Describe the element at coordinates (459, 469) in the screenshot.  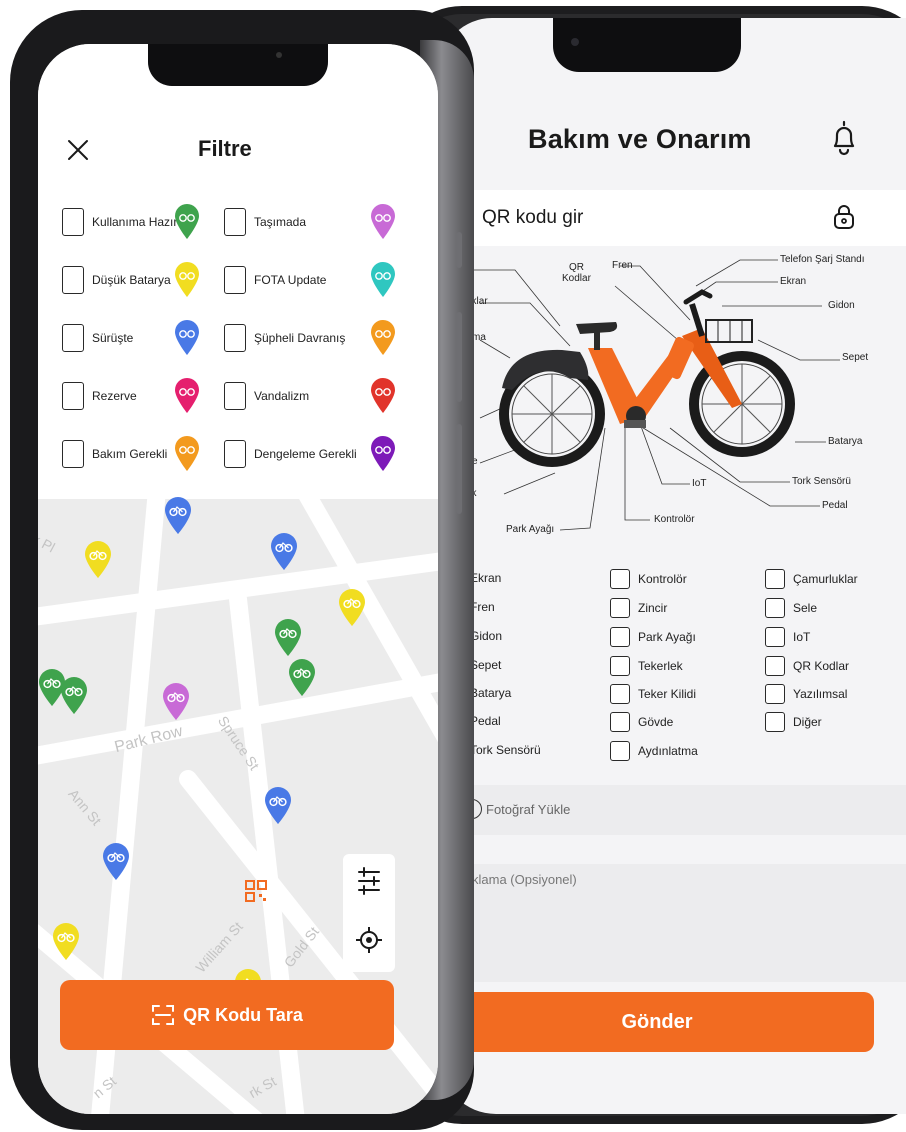
I see `volume-down-button` at that location.